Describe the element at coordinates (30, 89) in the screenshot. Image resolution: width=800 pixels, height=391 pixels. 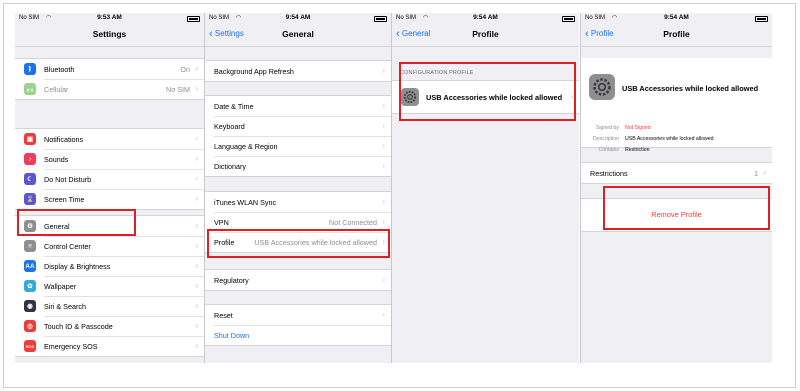
I see `cellular-icon: ((·))` at that location.